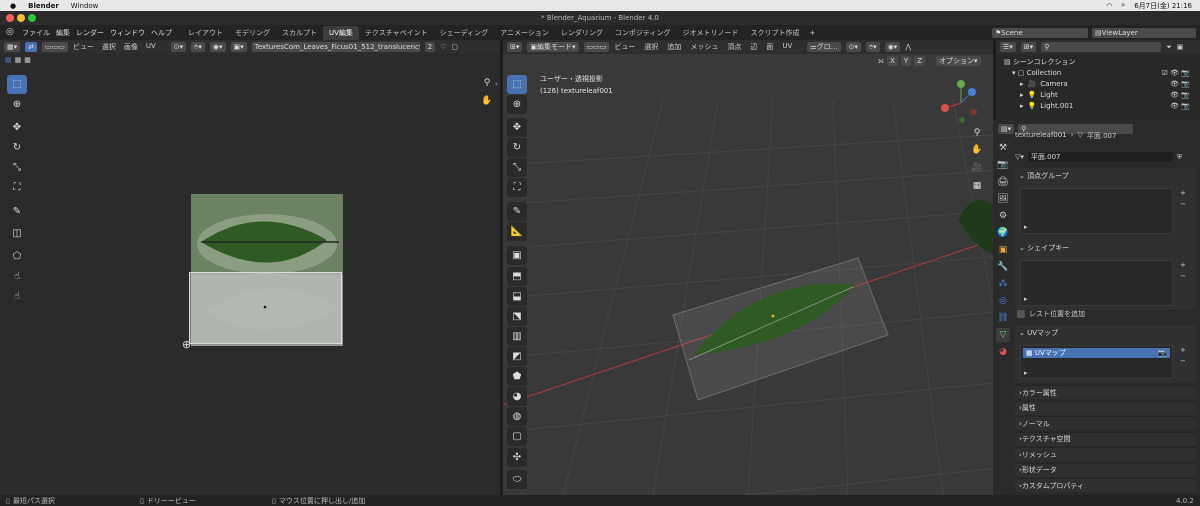 The image size is (1200, 506). What do you see at coordinates (430, 47) in the screenshot?
I see `image-users-count: 2` at bounding box center [430, 47].